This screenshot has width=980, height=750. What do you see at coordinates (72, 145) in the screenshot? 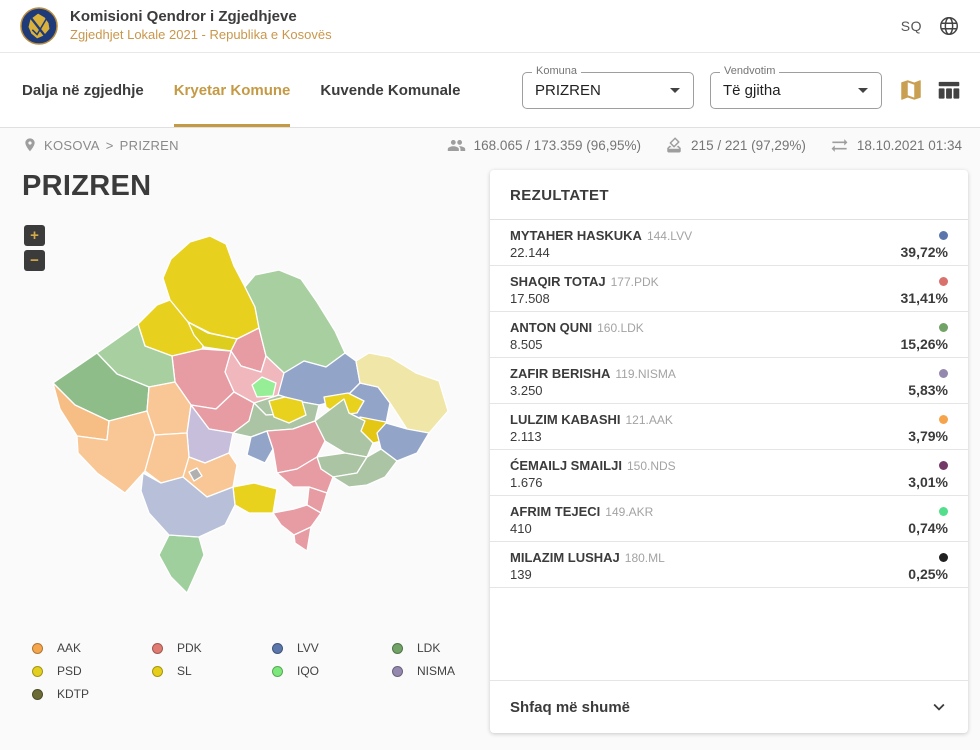
I see `breadcrumb-root: KOSOVA` at bounding box center [72, 145].